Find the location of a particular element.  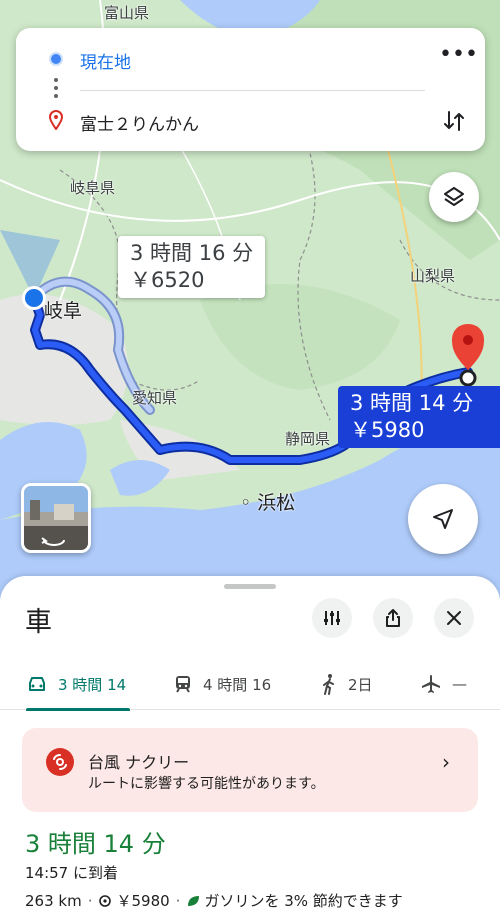

route-options-button is located at coordinates (332, 618).